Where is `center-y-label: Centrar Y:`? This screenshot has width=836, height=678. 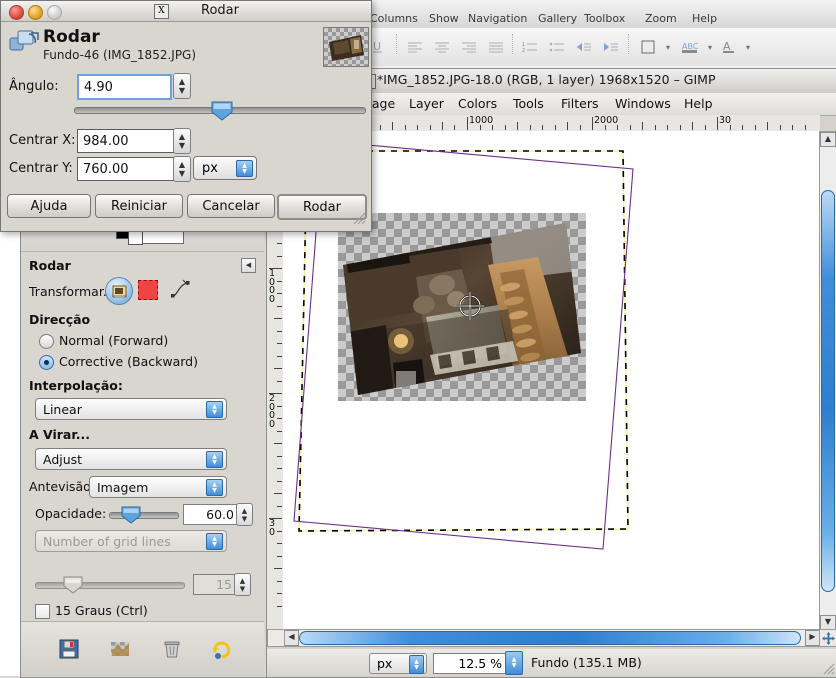 center-y-label: Centrar Y: is located at coordinates (41, 168).